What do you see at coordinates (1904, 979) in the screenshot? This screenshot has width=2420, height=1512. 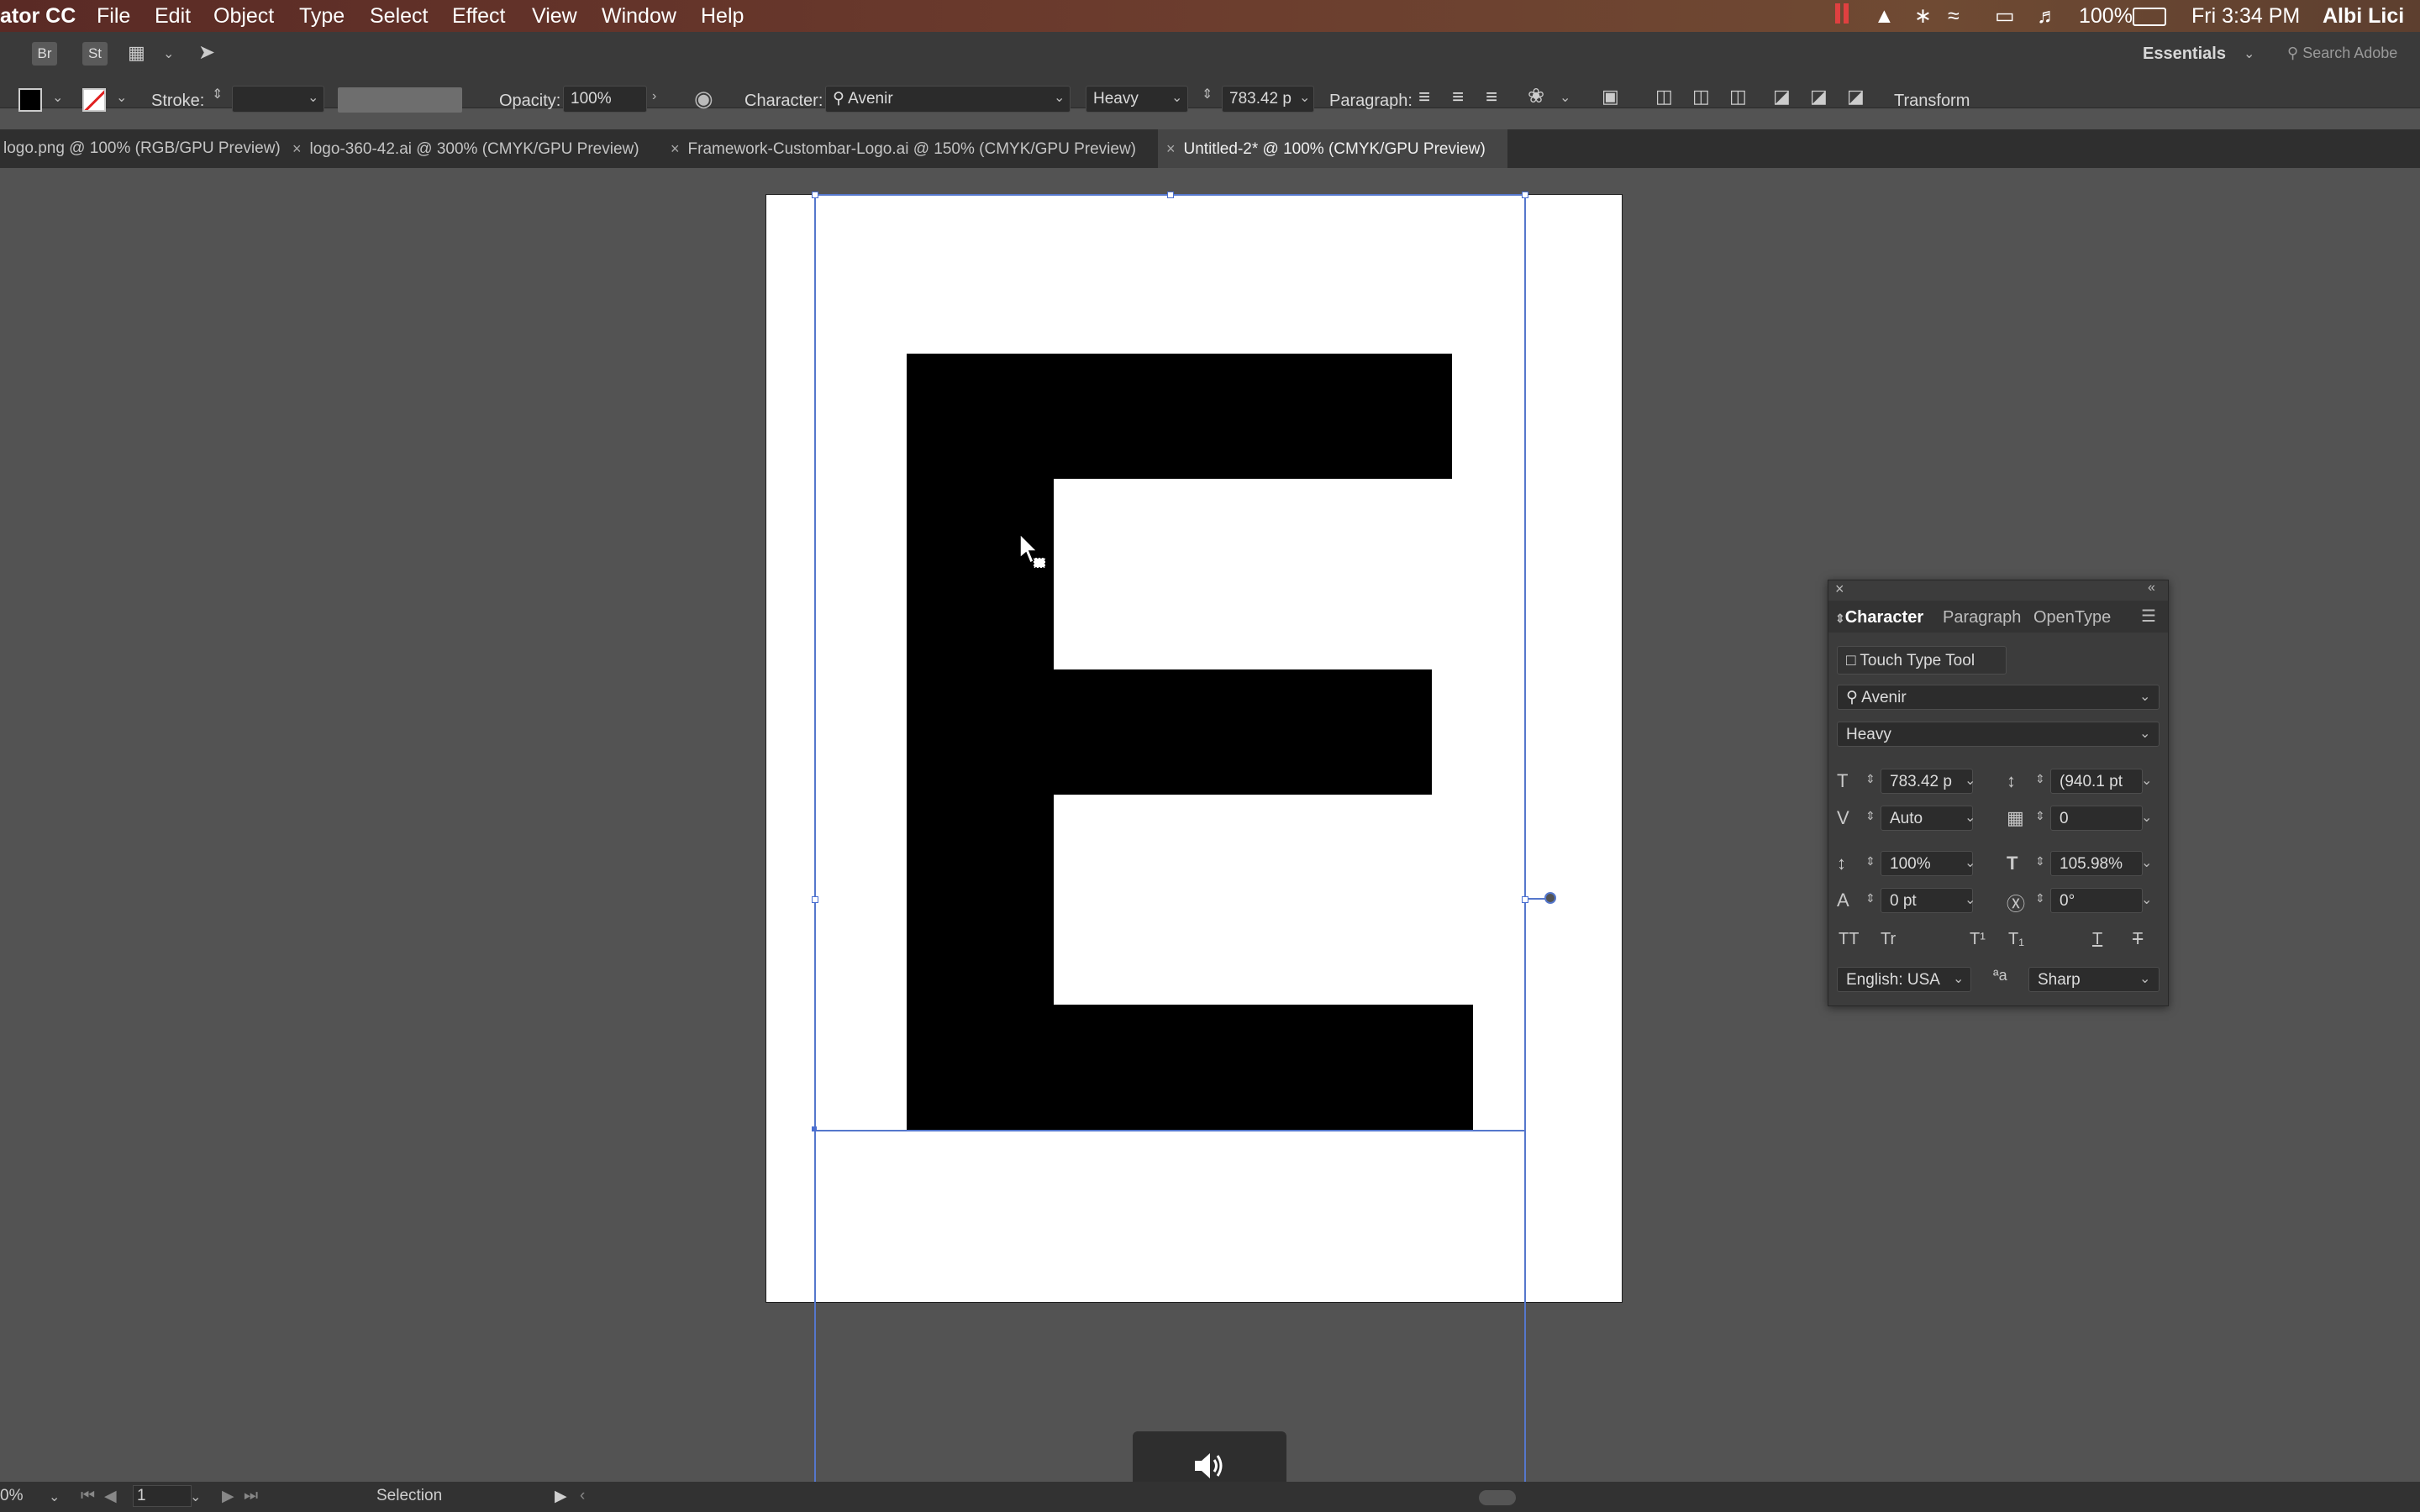 I see `language-field: English: USA` at bounding box center [1904, 979].